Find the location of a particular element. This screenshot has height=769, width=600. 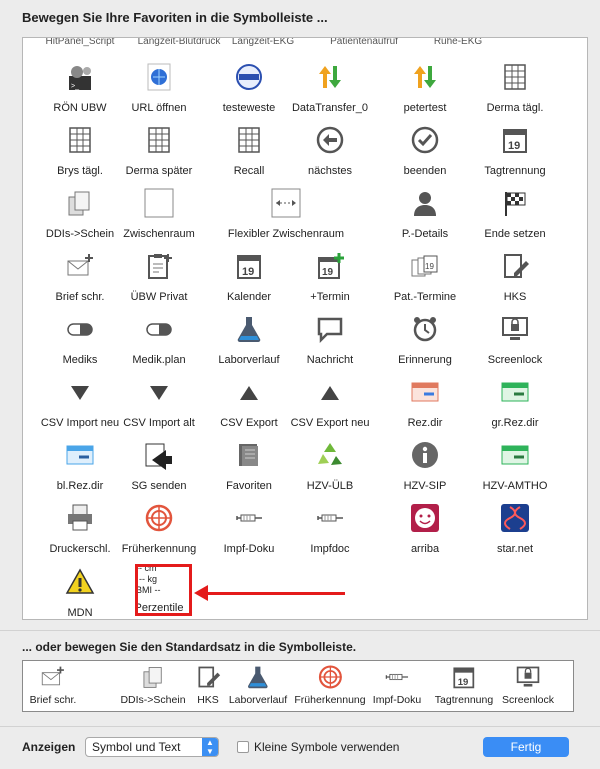

calendar-plus-icon: 19 is located at coordinates (330, 266).